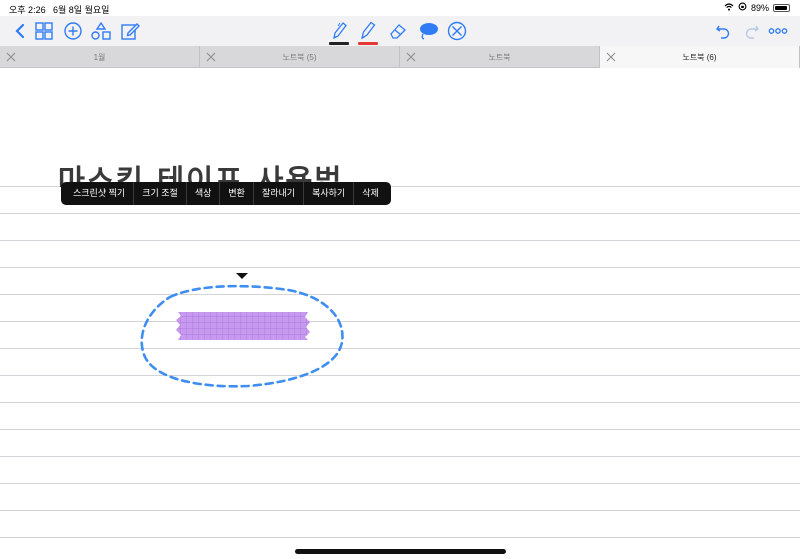 This screenshot has height=559, width=800. I want to click on redo-icon, so click(752, 31).